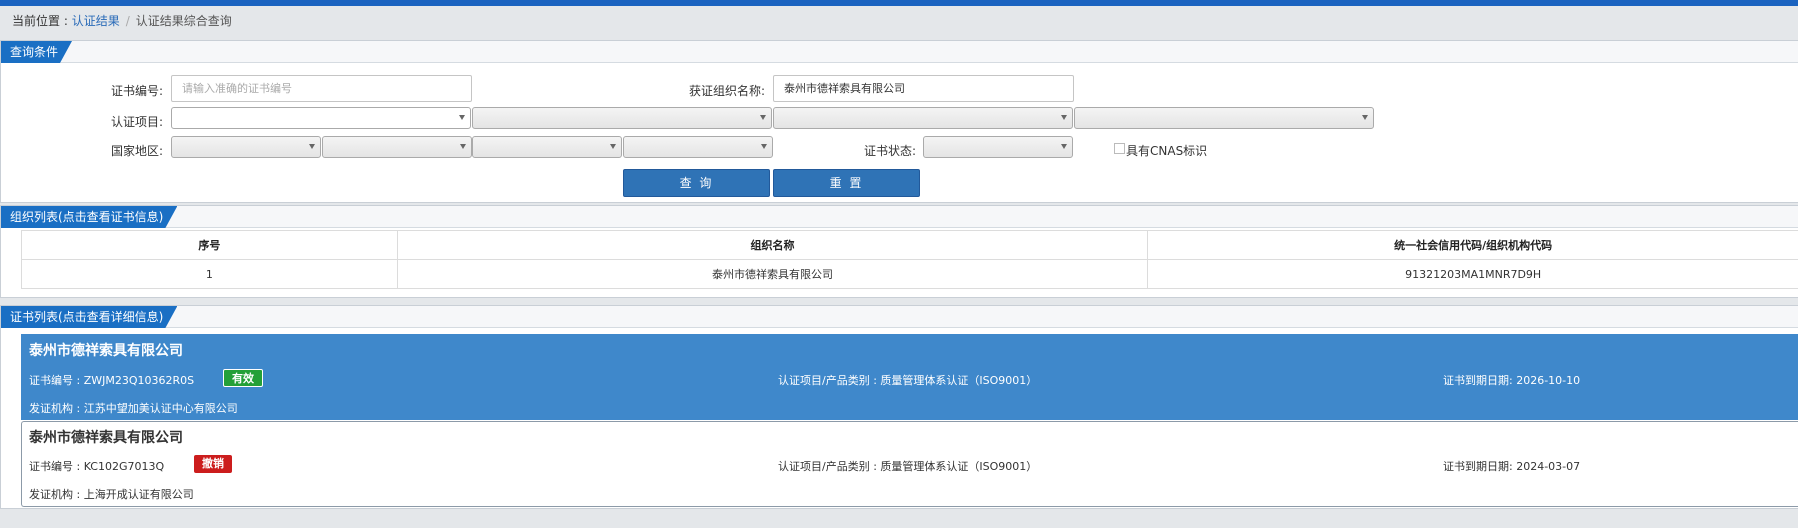 The width and height of the screenshot is (1798, 528). Describe the element at coordinates (243, 378) in the screenshot. I see `status-badge: 有效` at that location.